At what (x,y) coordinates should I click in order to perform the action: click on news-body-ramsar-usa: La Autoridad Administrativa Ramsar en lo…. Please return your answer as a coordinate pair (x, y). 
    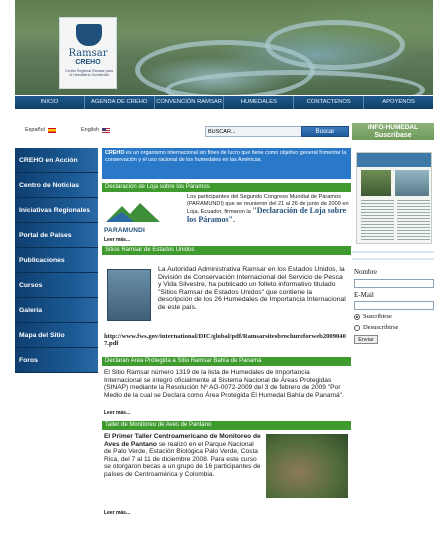
    Looking at the image, I should click on (252, 288).